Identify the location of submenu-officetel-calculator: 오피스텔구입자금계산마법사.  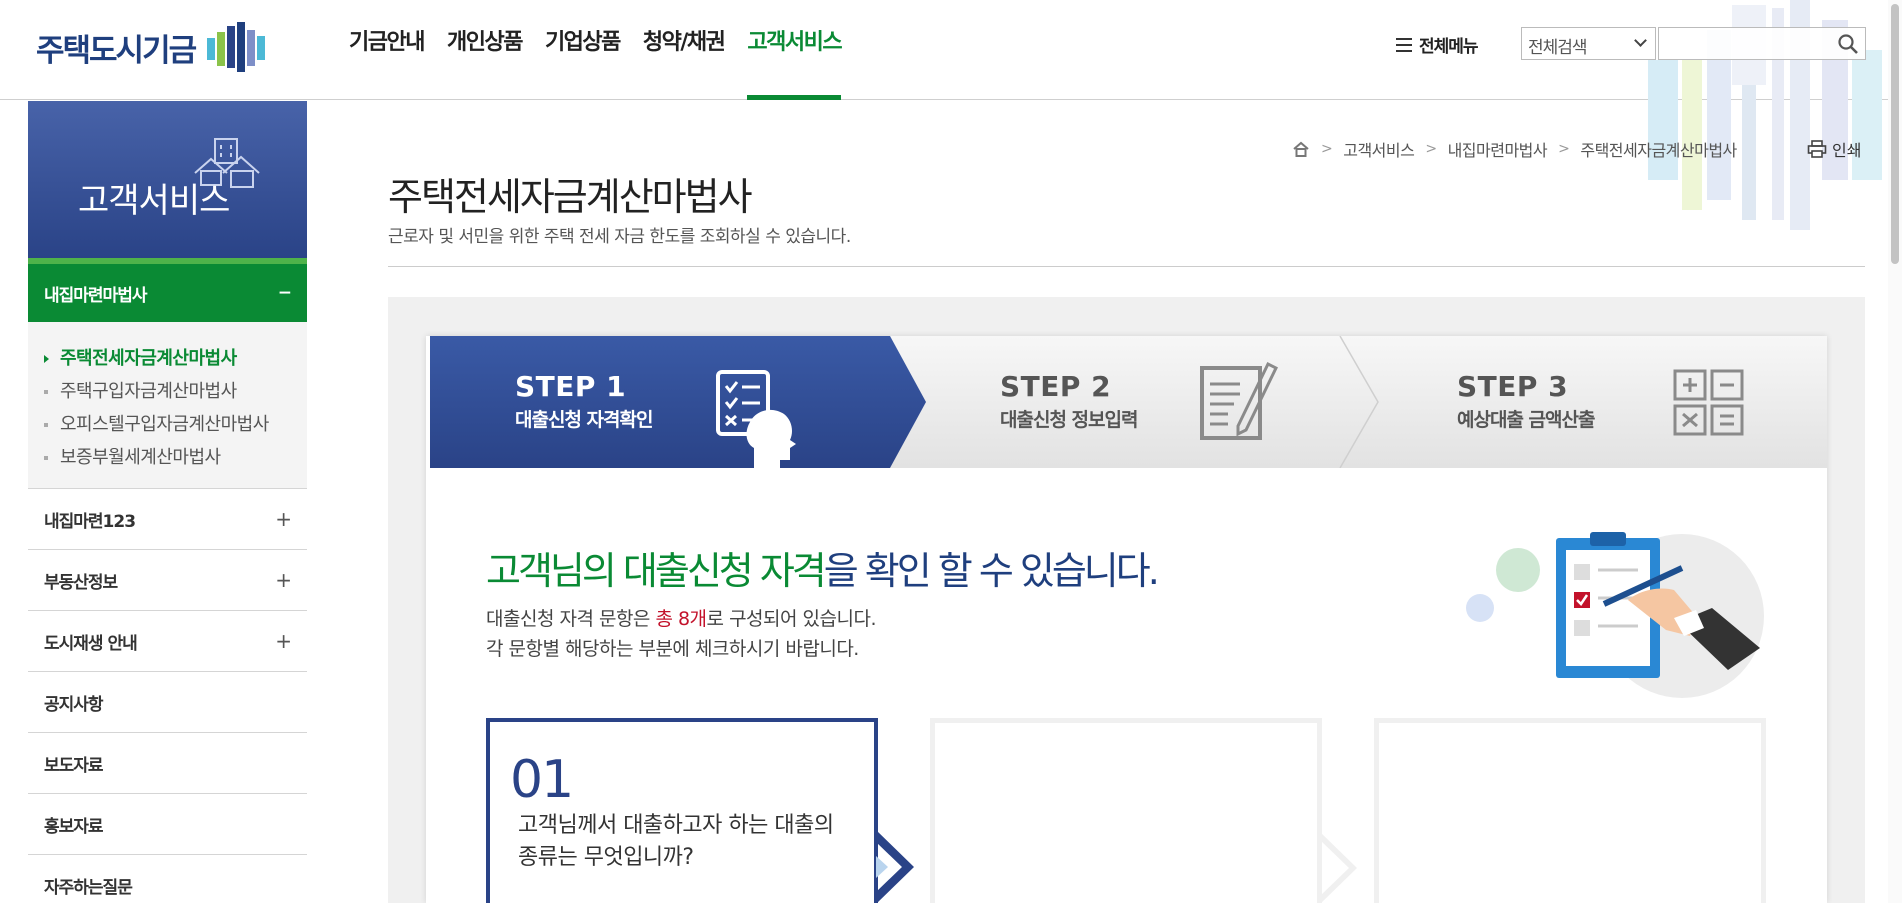
(175, 424).